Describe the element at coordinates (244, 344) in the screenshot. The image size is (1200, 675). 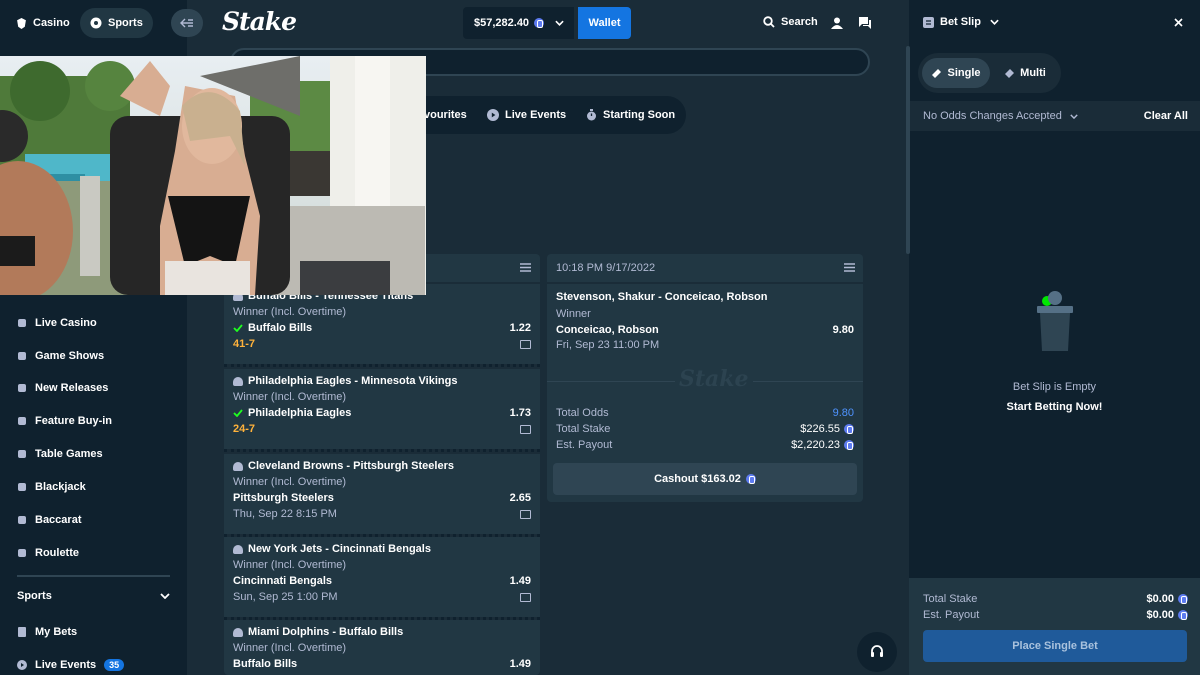
I see `final-score: 41-7` at that location.